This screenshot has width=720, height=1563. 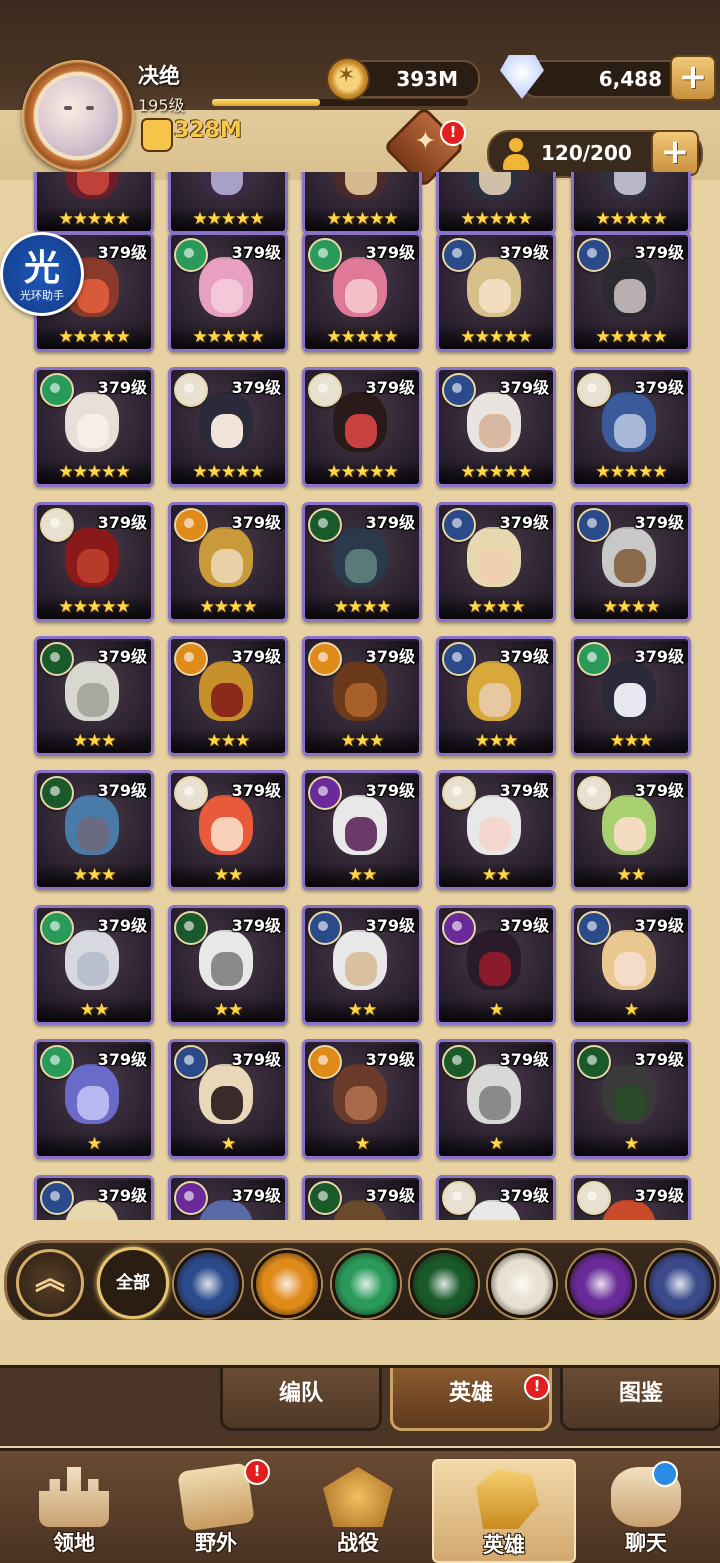 I want to click on gold-coin-icon, so click(x=348, y=79).